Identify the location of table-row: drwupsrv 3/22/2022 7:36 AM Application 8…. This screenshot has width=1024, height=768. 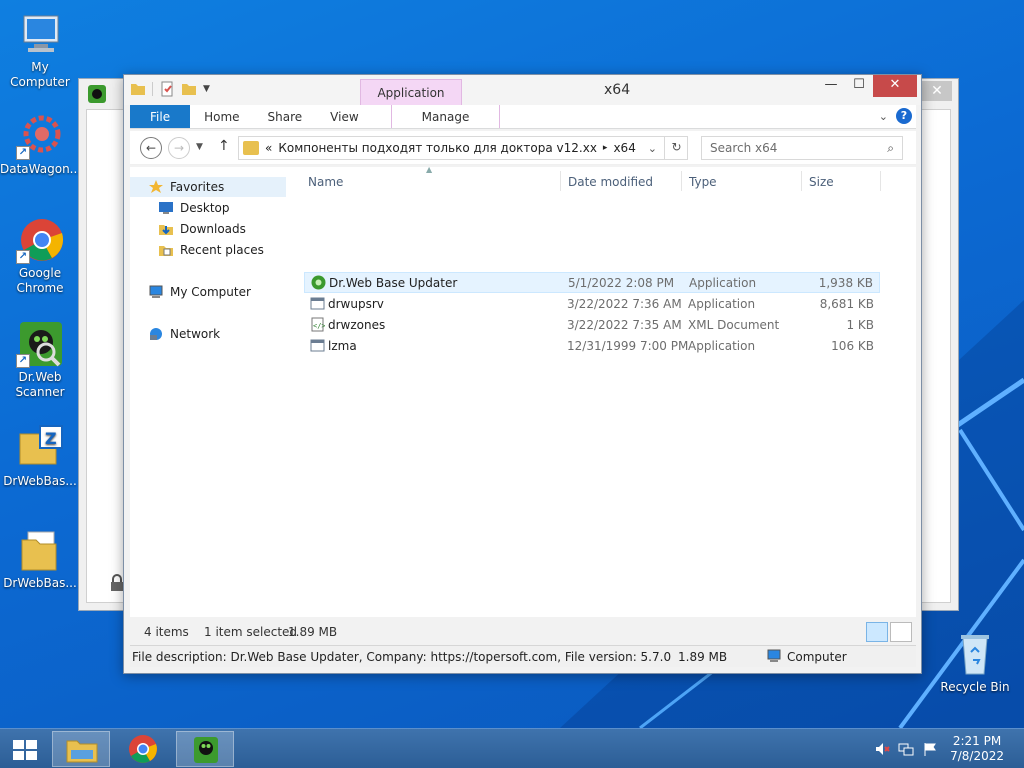
(592, 304).